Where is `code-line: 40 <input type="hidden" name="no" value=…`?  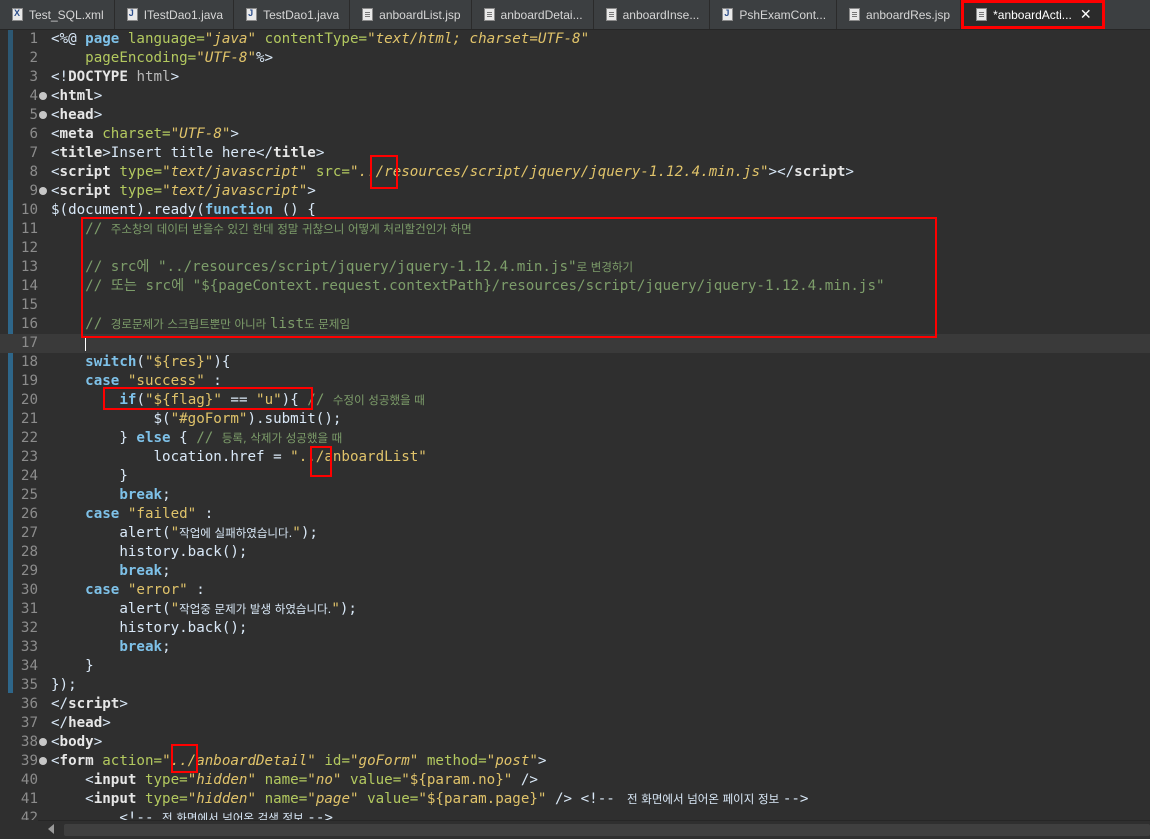 code-line: 40 <input type="hidden" name="no" value=… is located at coordinates (575, 780).